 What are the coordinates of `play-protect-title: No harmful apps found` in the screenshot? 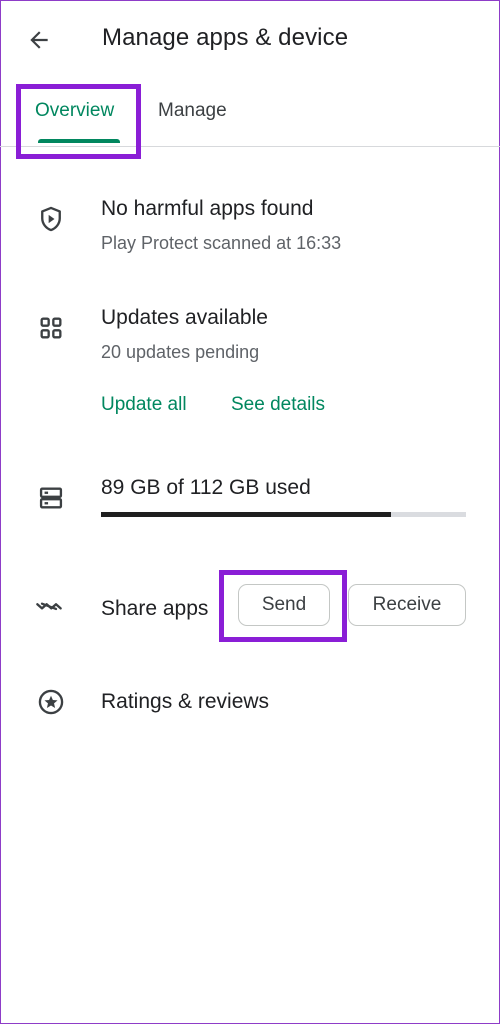 It's located at (207, 208).